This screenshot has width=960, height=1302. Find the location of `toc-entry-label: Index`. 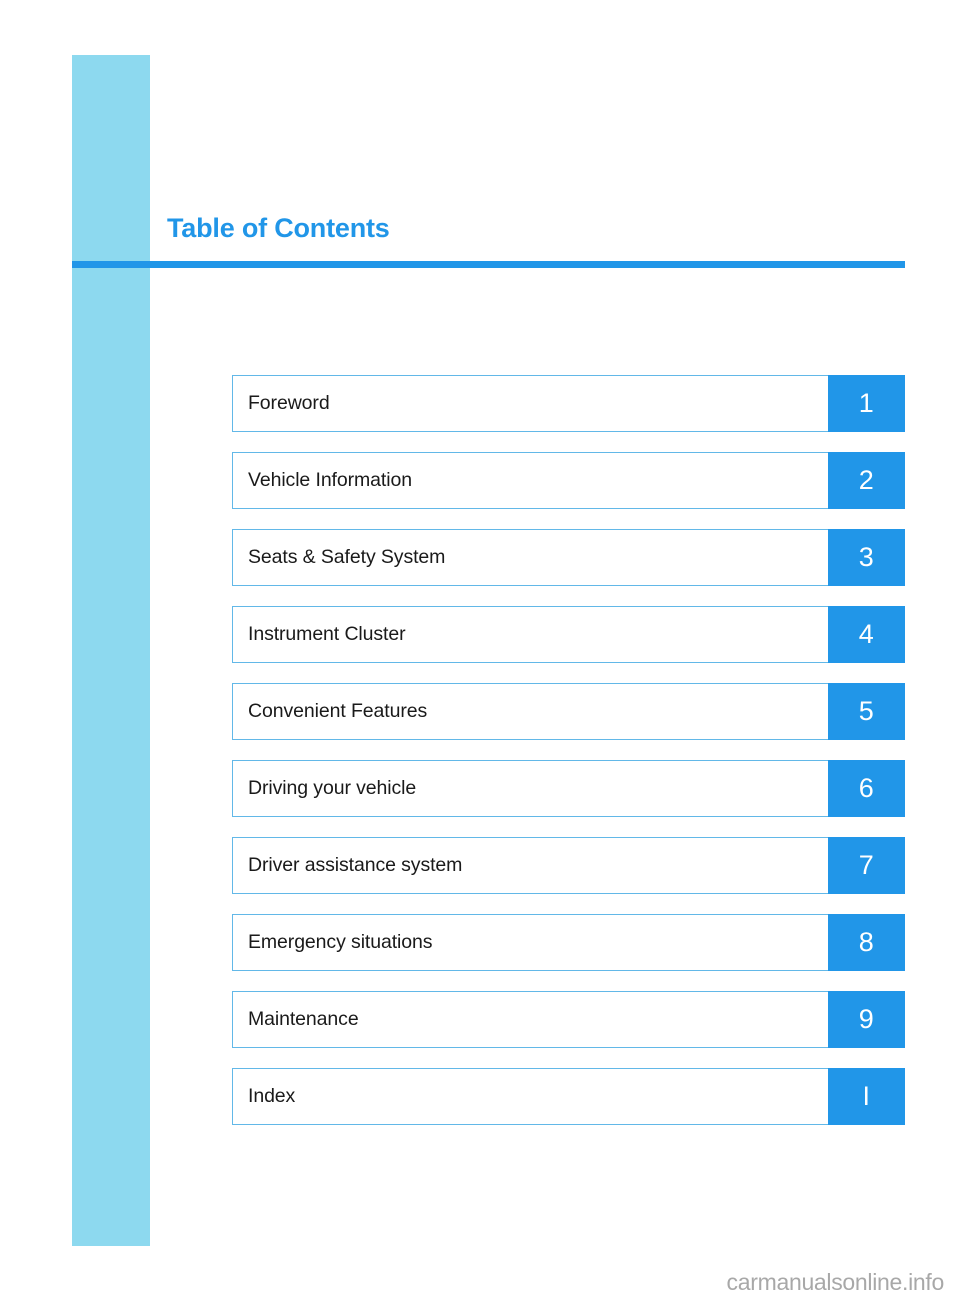

toc-entry-label: Index is located at coordinates (272, 1095).